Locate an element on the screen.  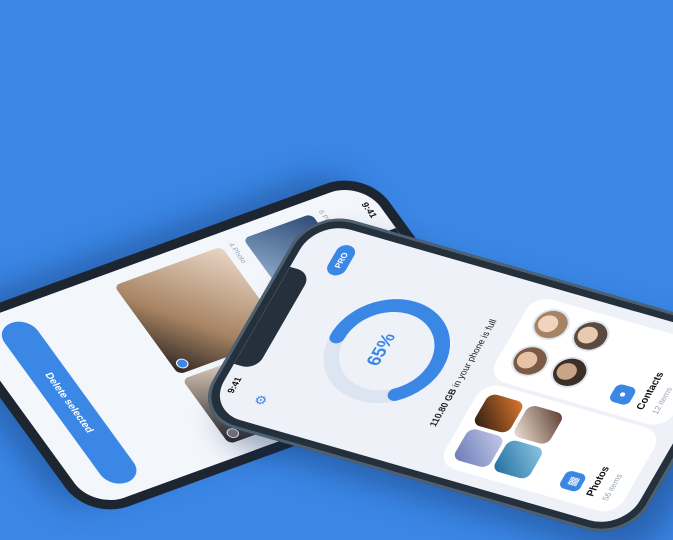
select-checkbox is located at coordinates (182, 363).